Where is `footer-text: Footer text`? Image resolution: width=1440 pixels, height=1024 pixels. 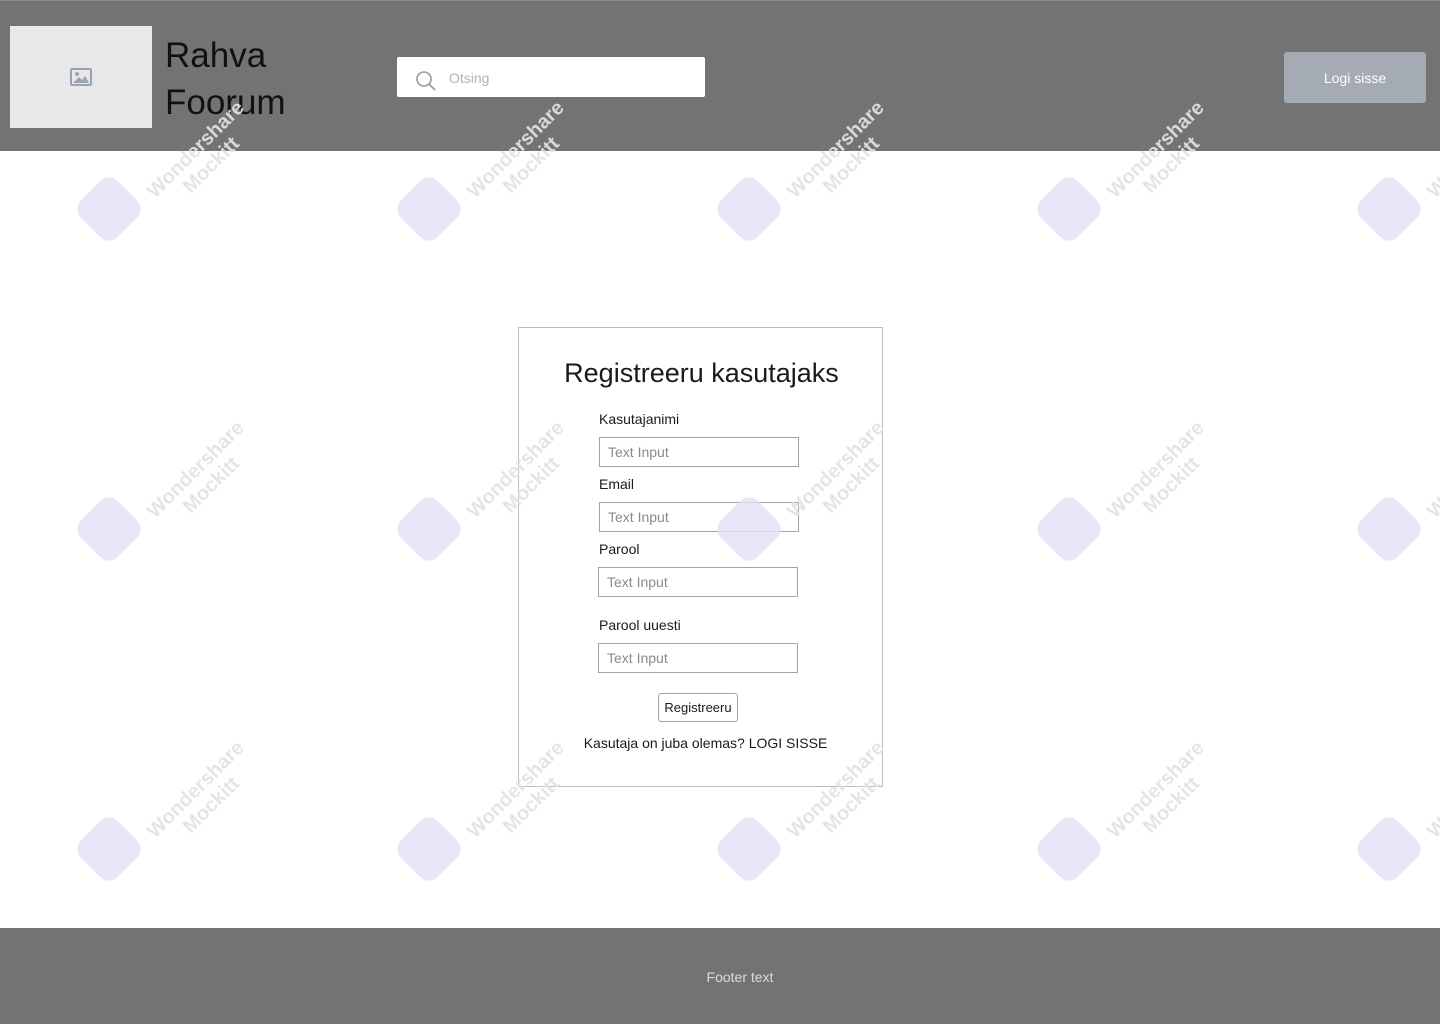 footer-text: Footer text is located at coordinates (740, 977).